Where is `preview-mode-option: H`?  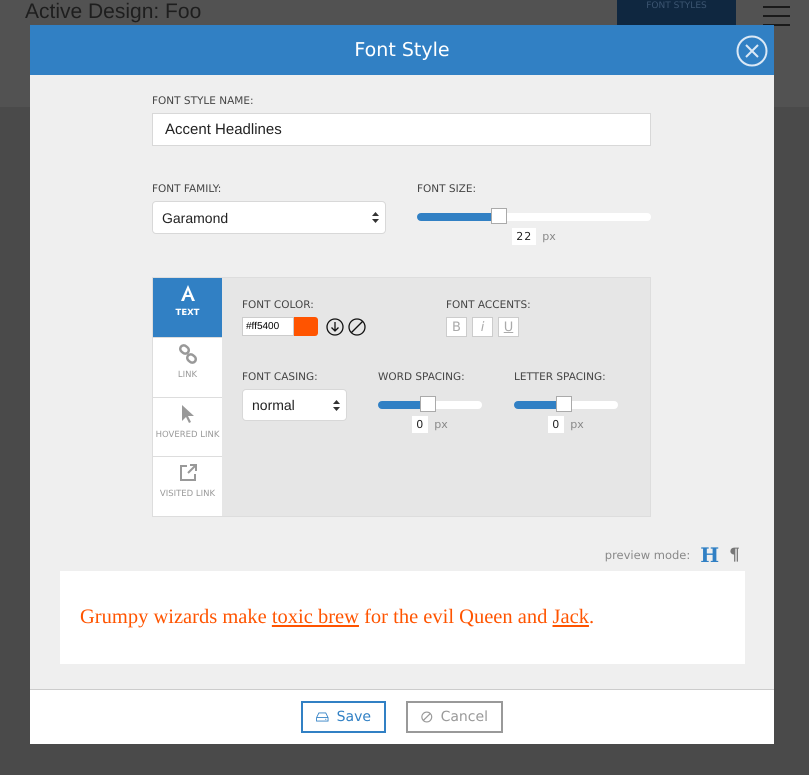 preview-mode-option: H is located at coordinates (710, 555).